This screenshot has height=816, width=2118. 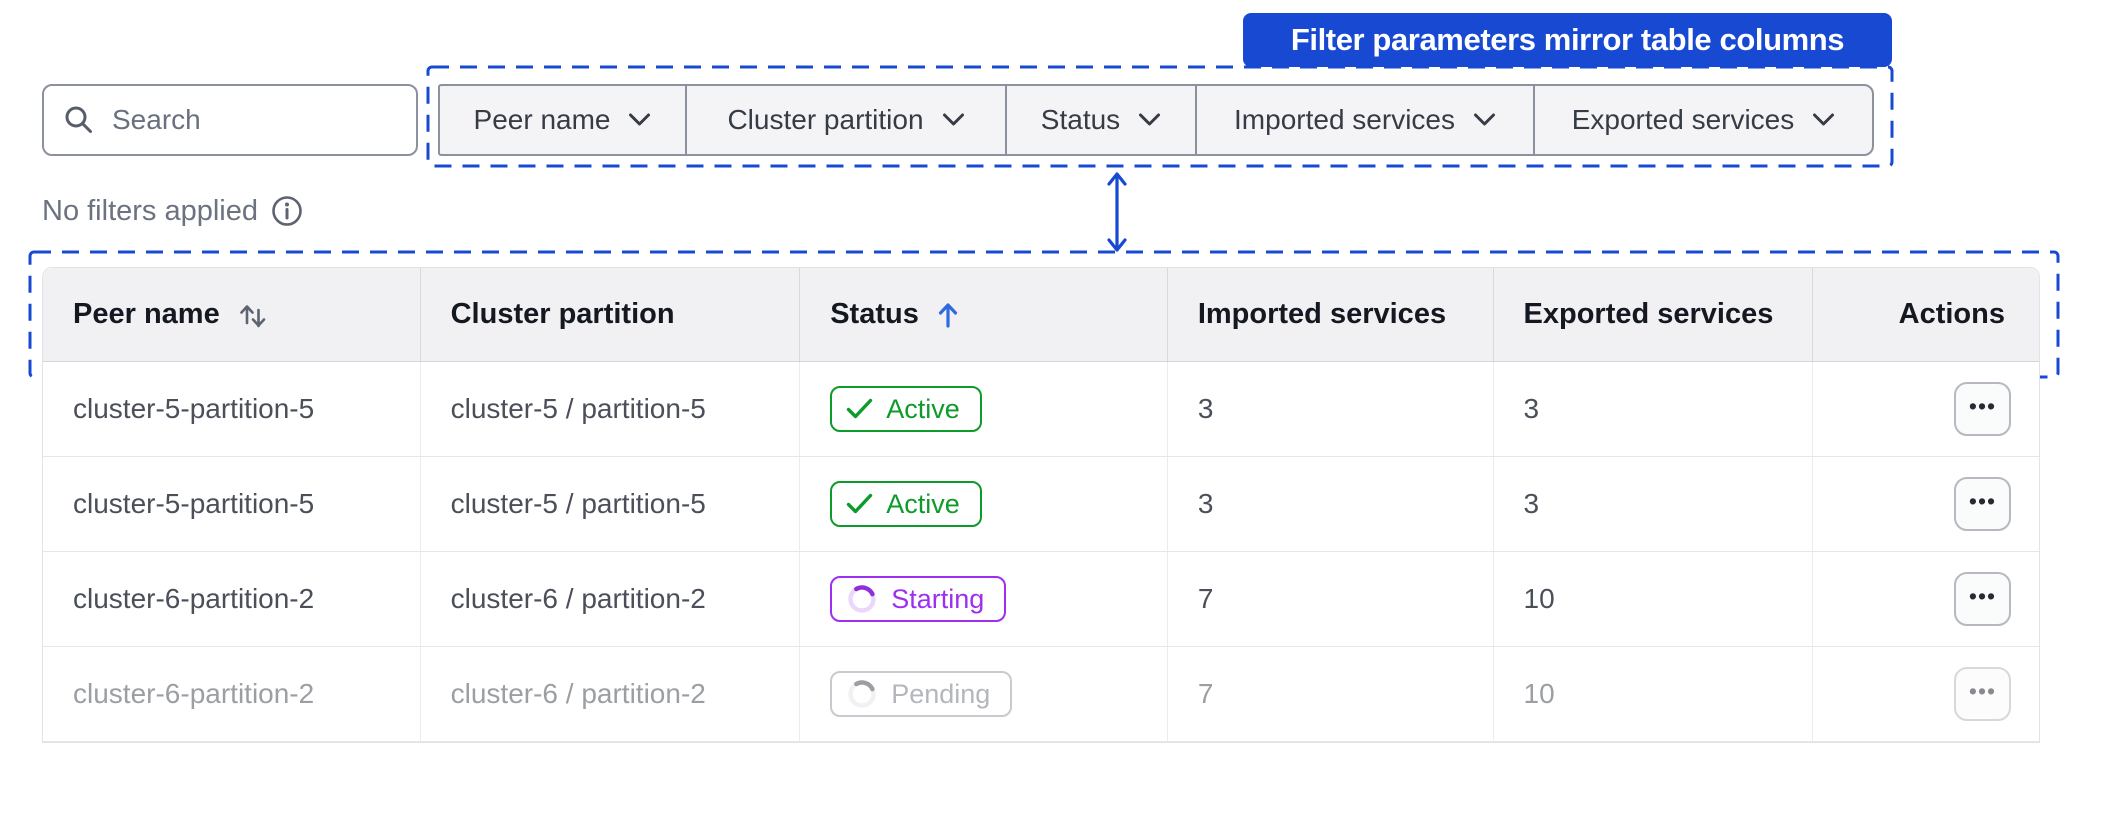 What do you see at coordinates (1322, 314) in the screenshot?
I see `column-header-label: Imported services` at bounding box center [1322, 314].